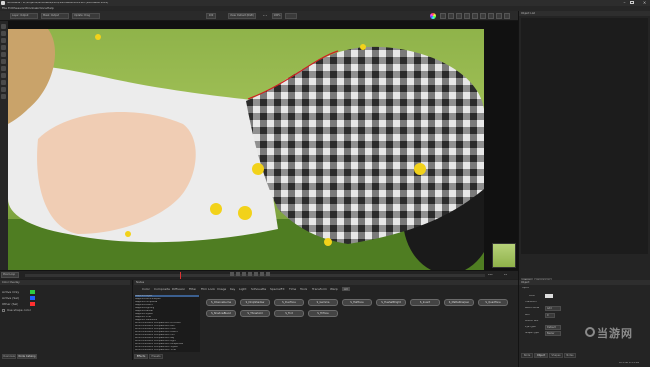 Image resolution: width=650 pixels, height=367 pixels. I want to click on transform-tool-icon, so click(3, 33).